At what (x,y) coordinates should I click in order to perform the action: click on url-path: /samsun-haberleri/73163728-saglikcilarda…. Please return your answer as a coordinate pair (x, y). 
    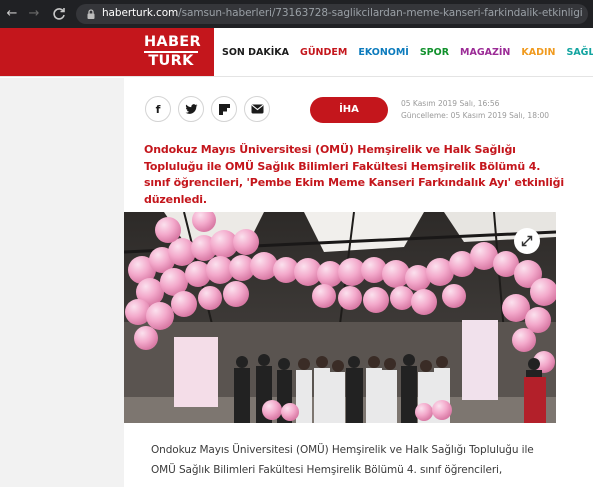
    Looking at the image, I should click on (380, 13).